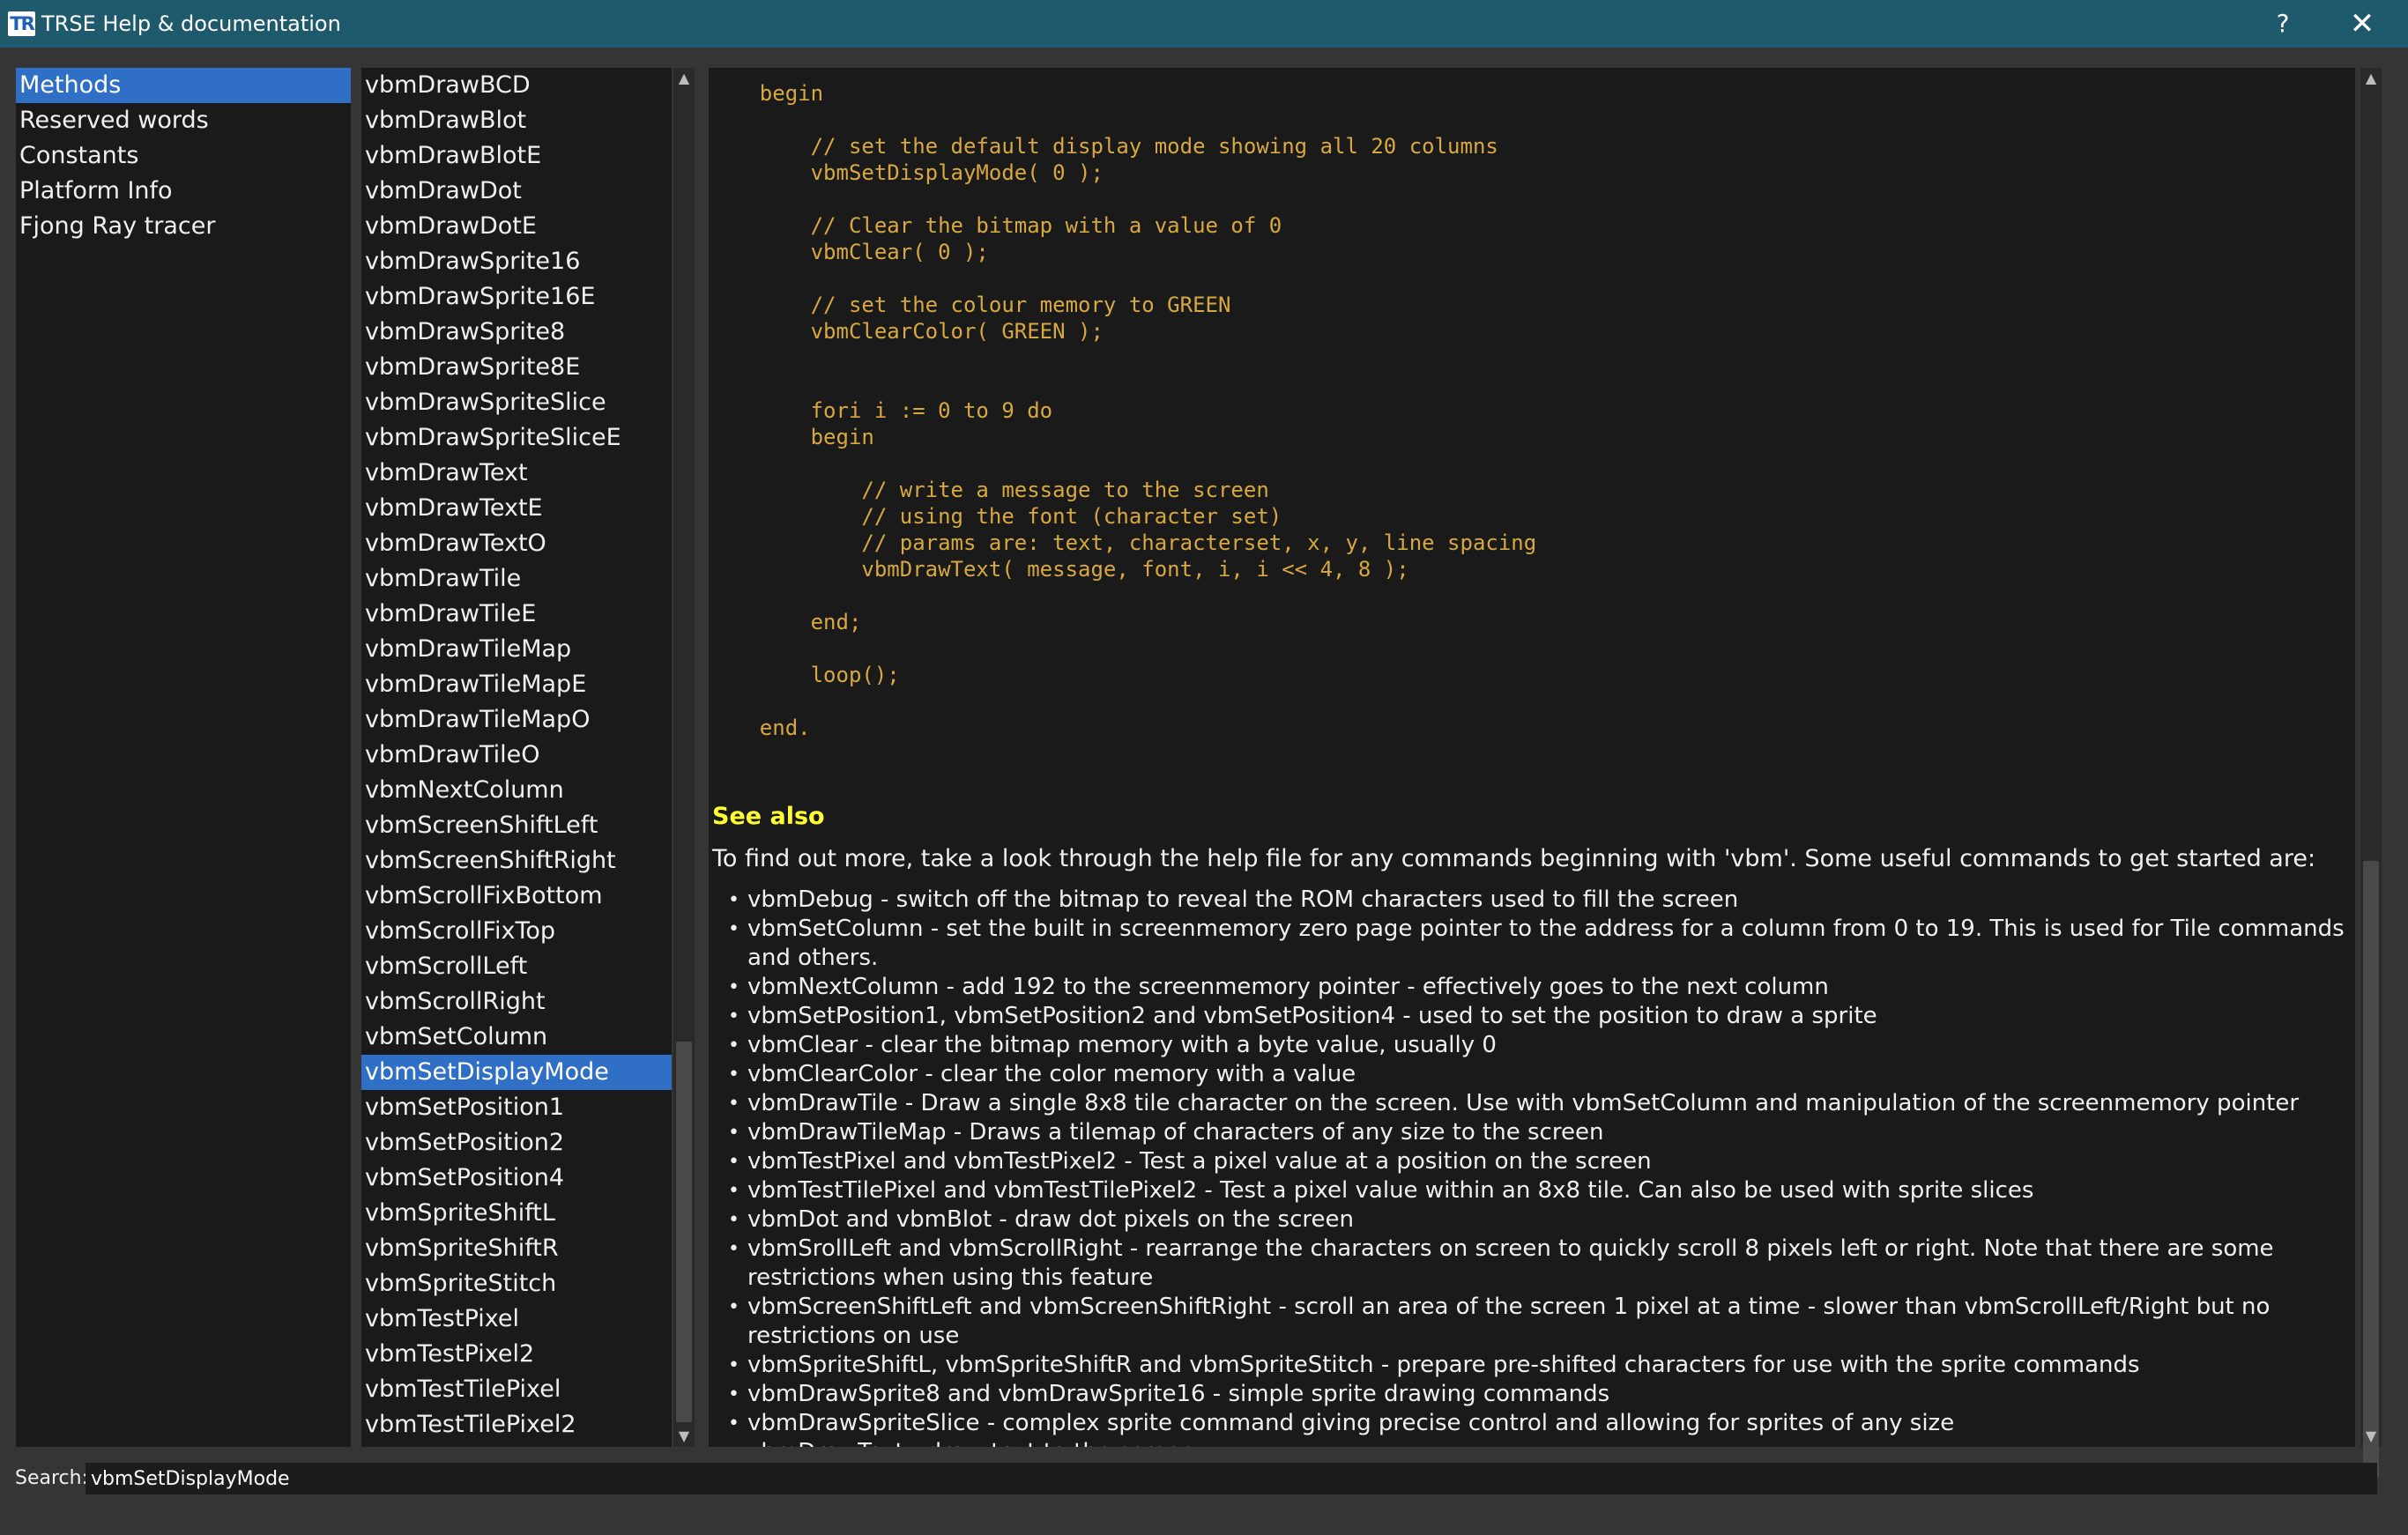  Describe the element at coordinates (183, 120) in the screenshot. I see `category-item: Reserved words` at that location.